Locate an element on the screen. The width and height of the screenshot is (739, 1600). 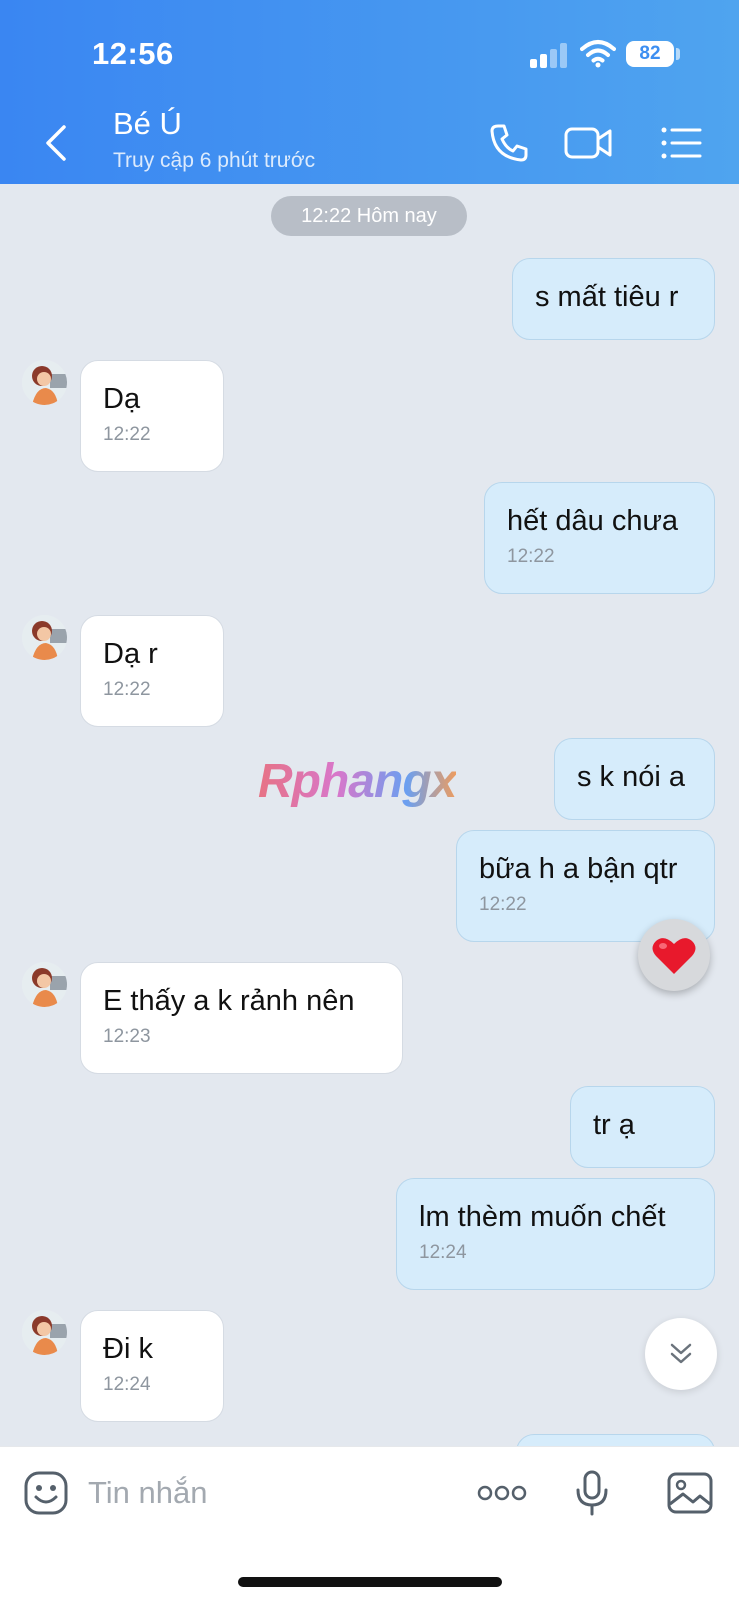
message-bubble-outgoing: hết dâu chưa 12:22 is located at coordinates (599, 538).